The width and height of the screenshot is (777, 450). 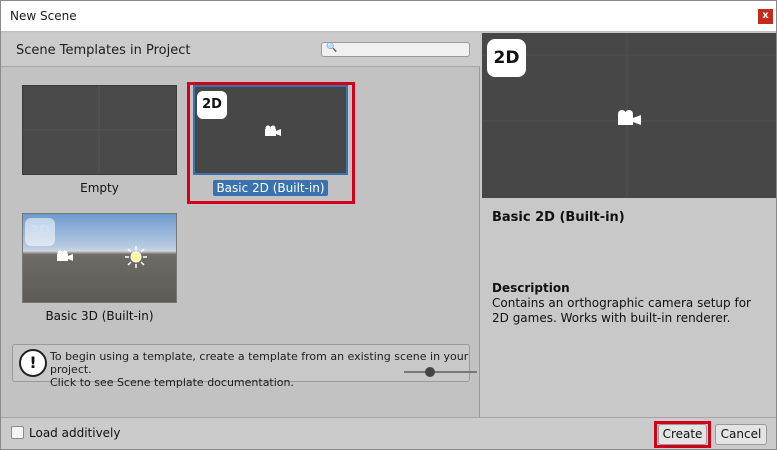 What do you see at coordinates (33, 363) in the screenshot?
I see `info-icon: !` at bounding box center [33, 363].